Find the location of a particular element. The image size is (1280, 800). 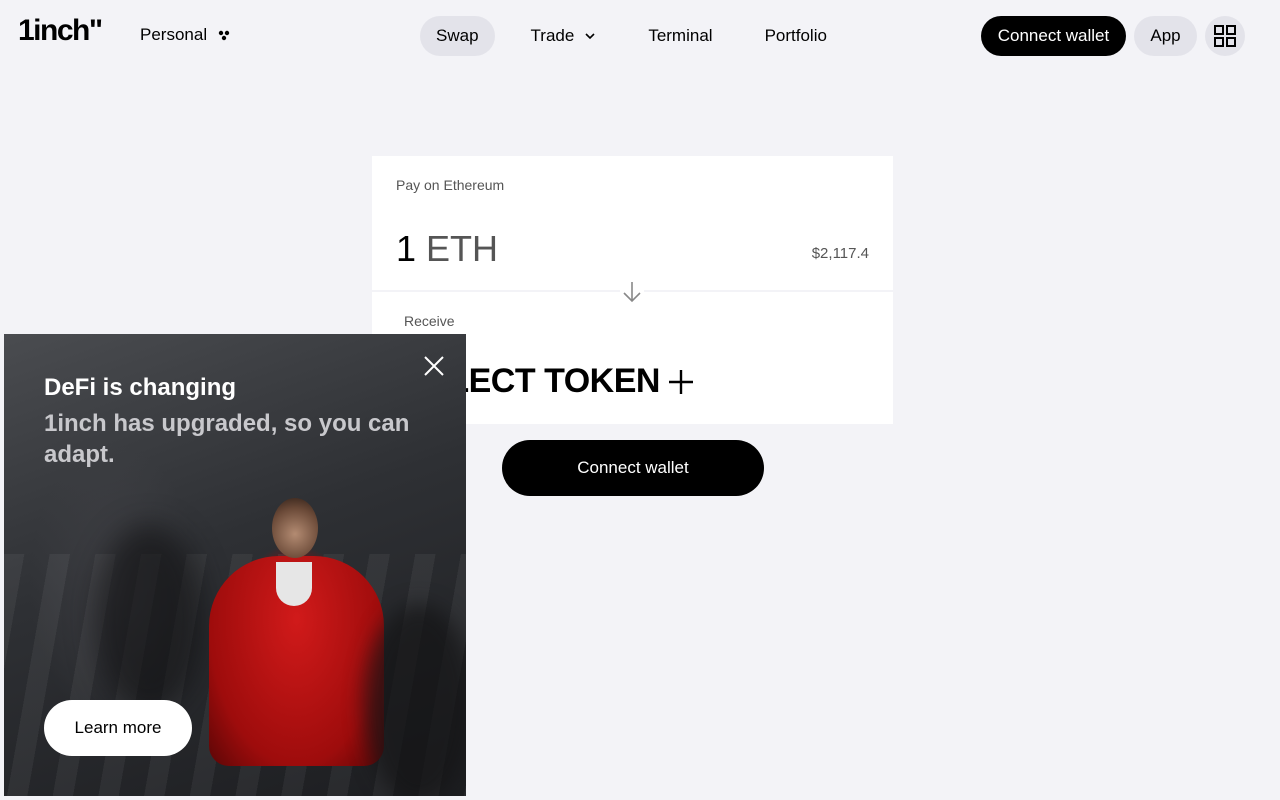

chevron-down-icon is located at coordinates (590, 36).